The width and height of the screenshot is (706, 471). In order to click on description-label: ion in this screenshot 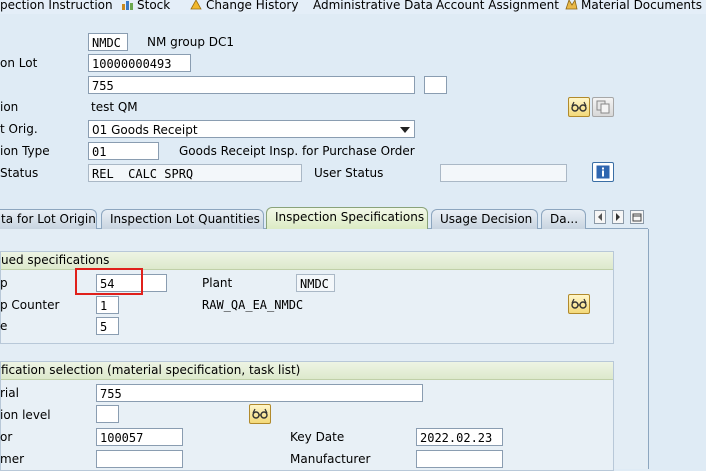, I will do `click(9, 107)`.